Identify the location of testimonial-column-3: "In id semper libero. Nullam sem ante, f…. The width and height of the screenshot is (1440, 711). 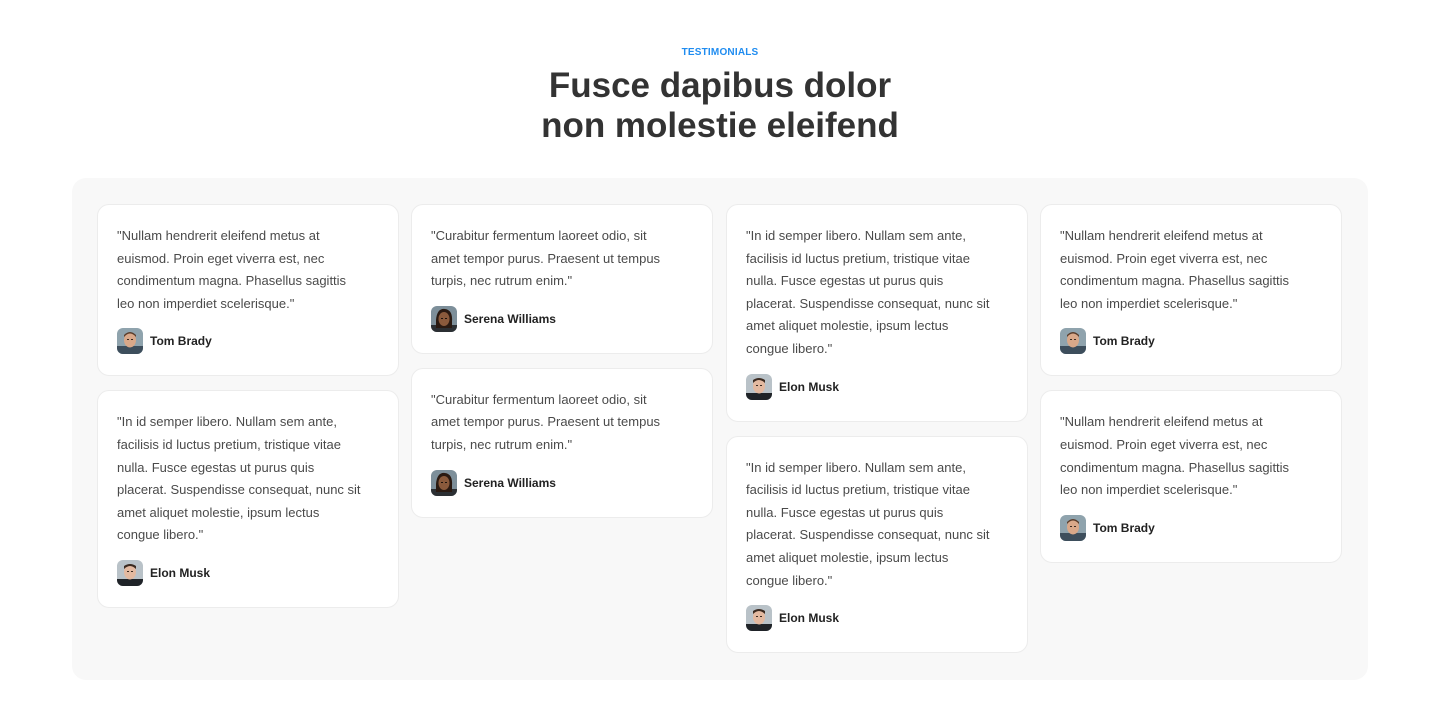
(877, 435).